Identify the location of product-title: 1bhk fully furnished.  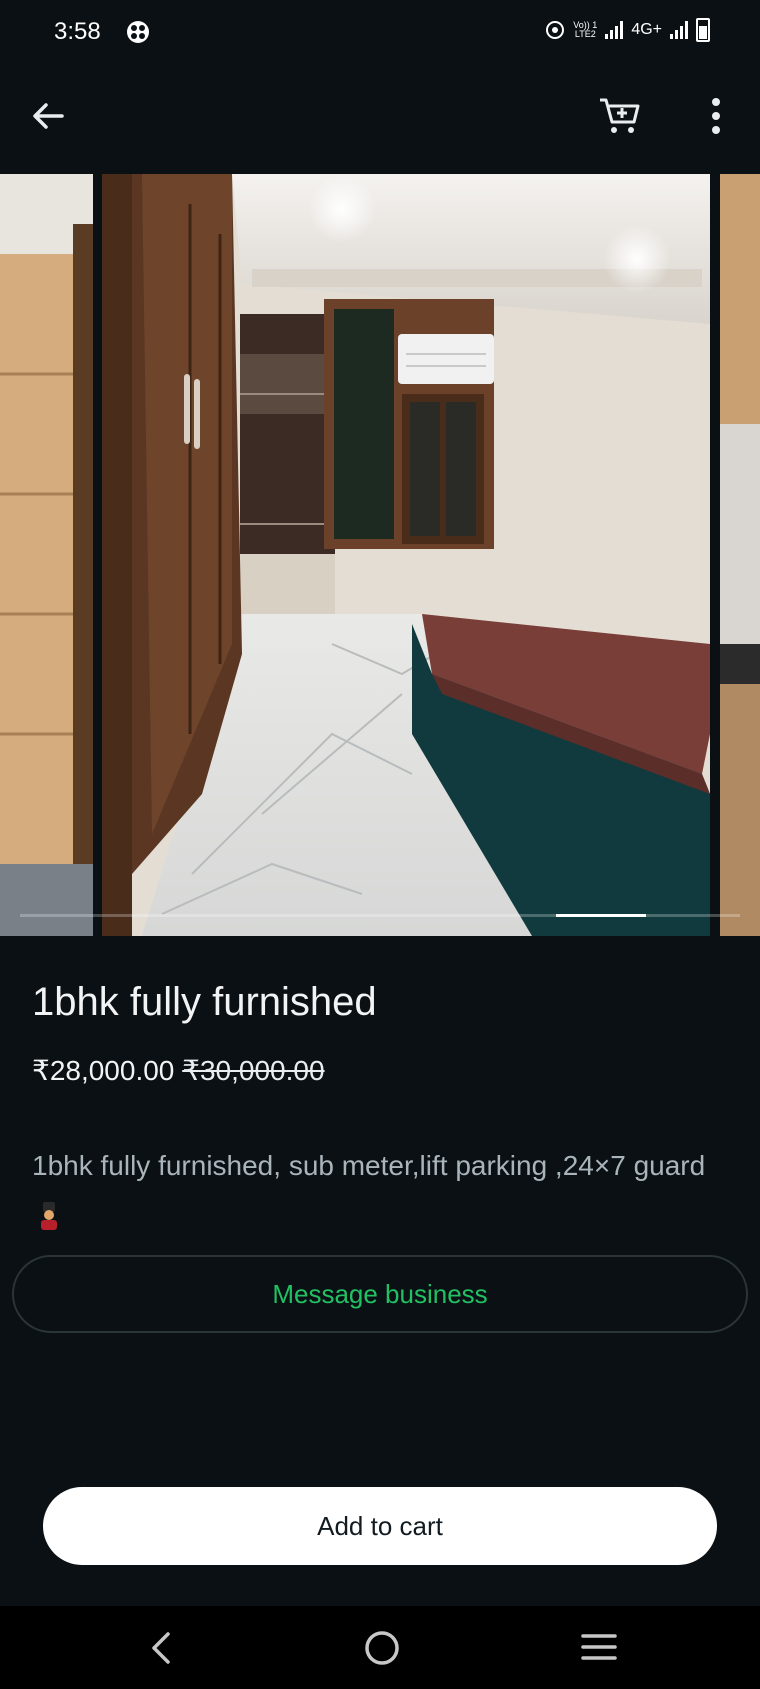
(204, 1002).